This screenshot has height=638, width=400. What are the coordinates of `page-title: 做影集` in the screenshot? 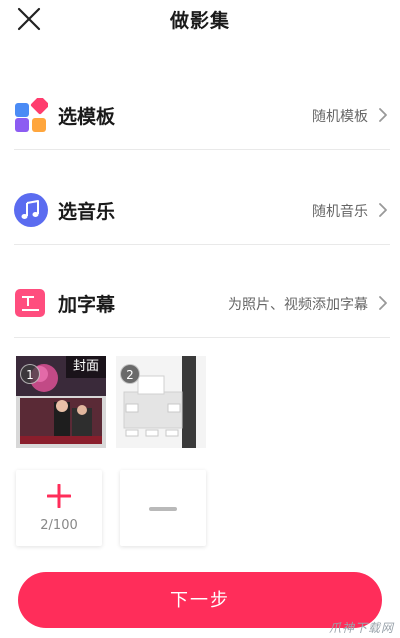 It's located at (199, 21).